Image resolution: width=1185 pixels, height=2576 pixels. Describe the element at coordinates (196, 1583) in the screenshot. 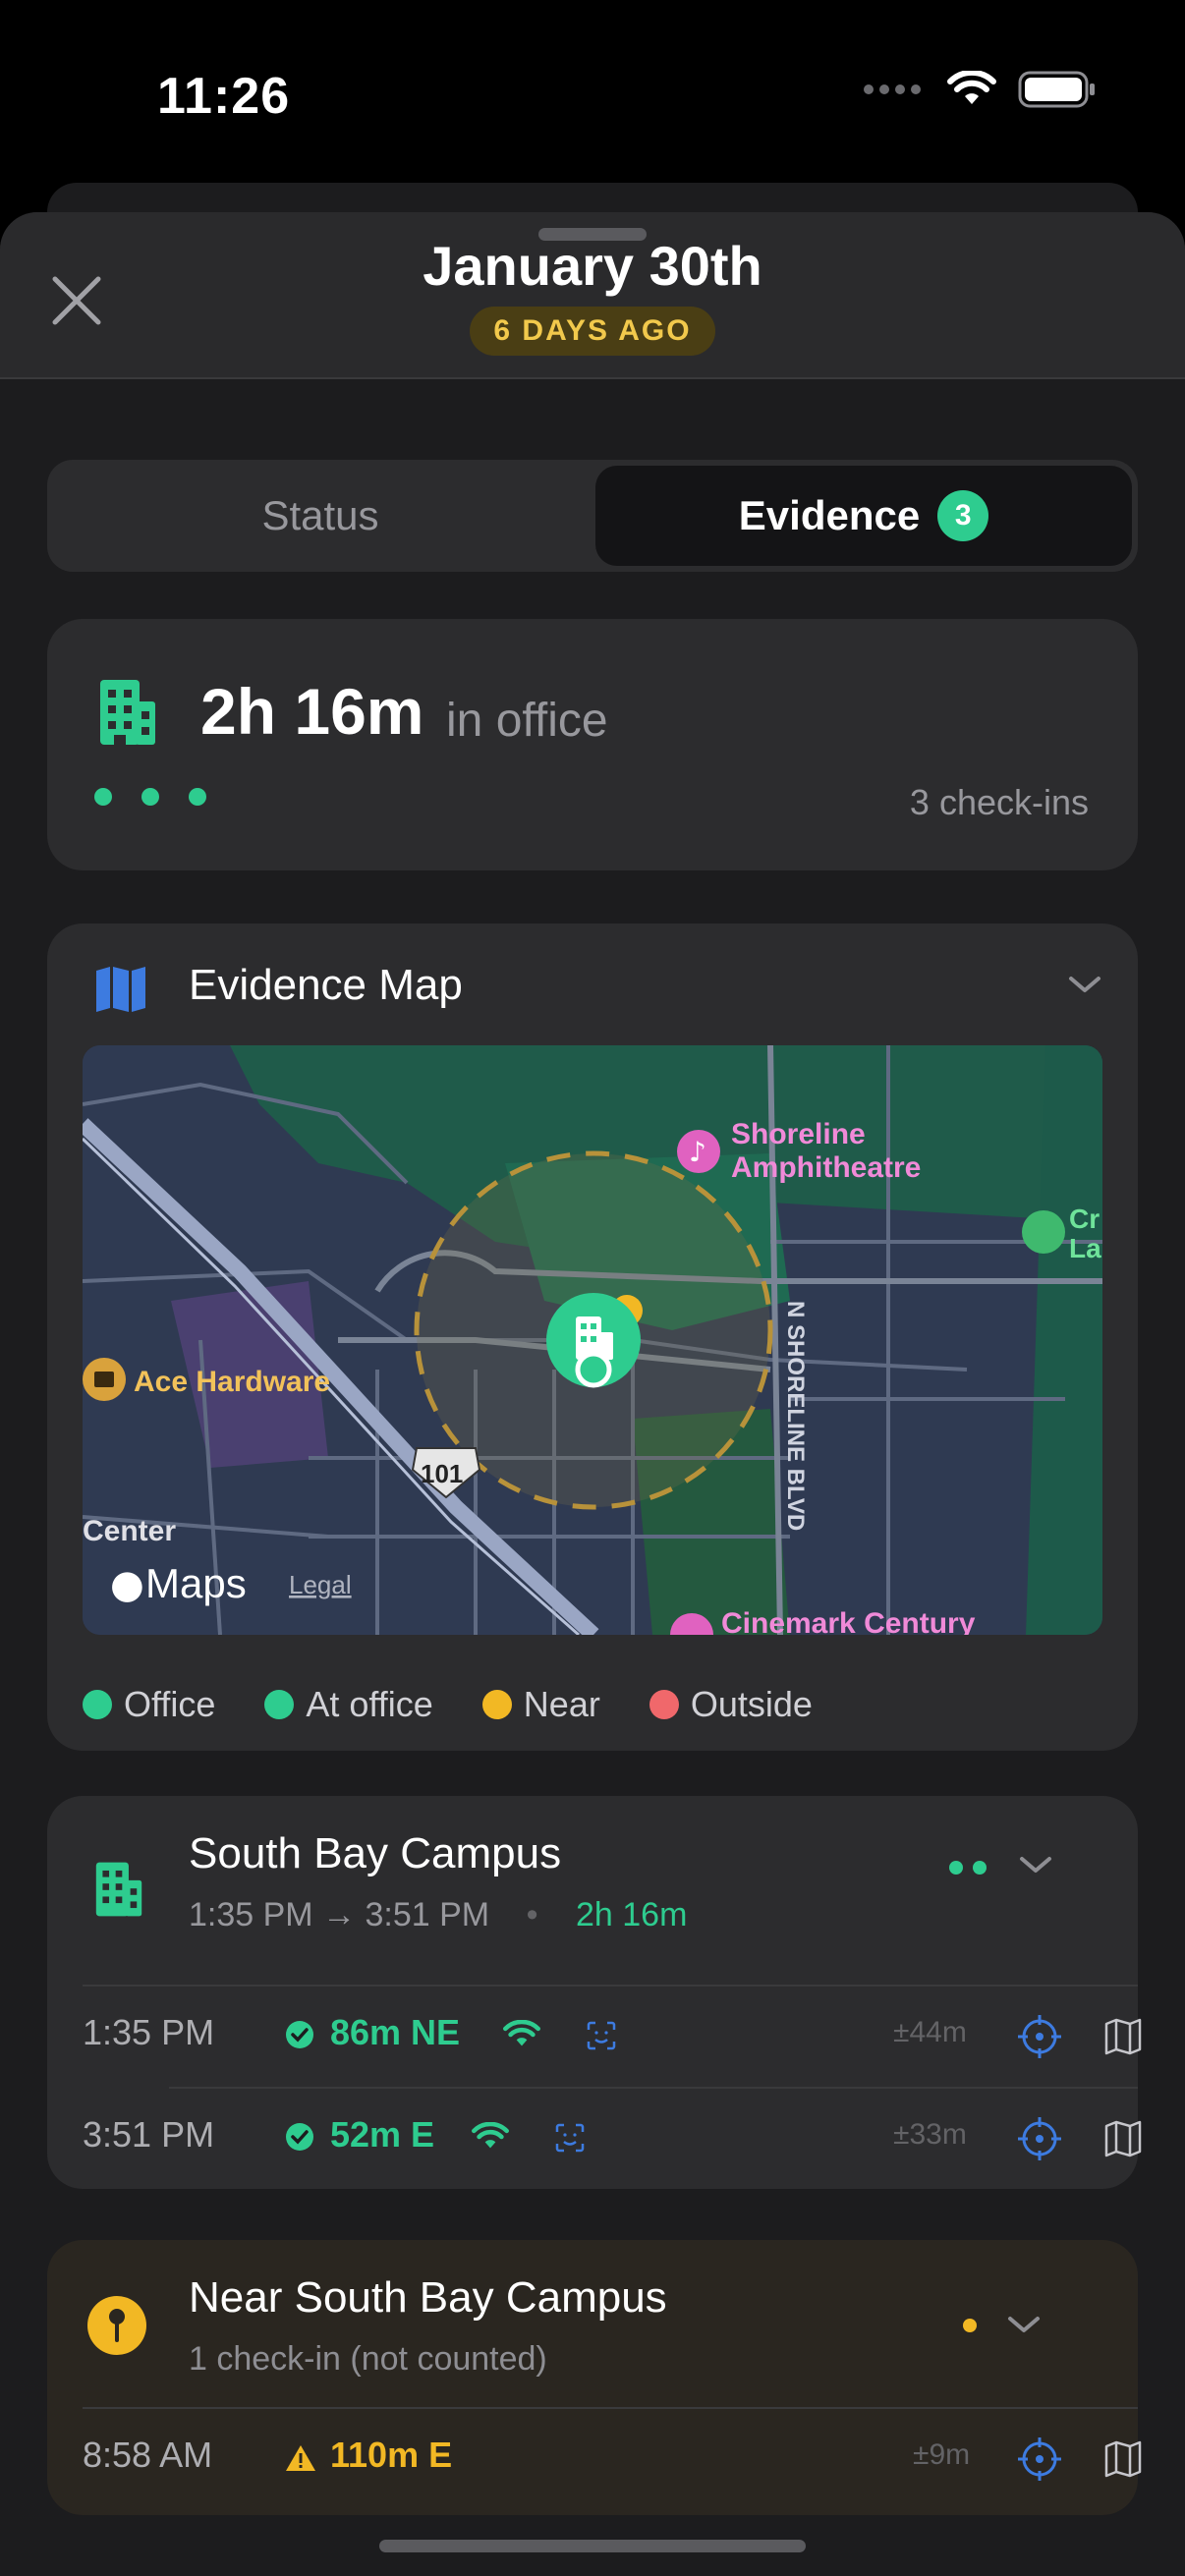

I see `maps-attribution: Maps` at that location.